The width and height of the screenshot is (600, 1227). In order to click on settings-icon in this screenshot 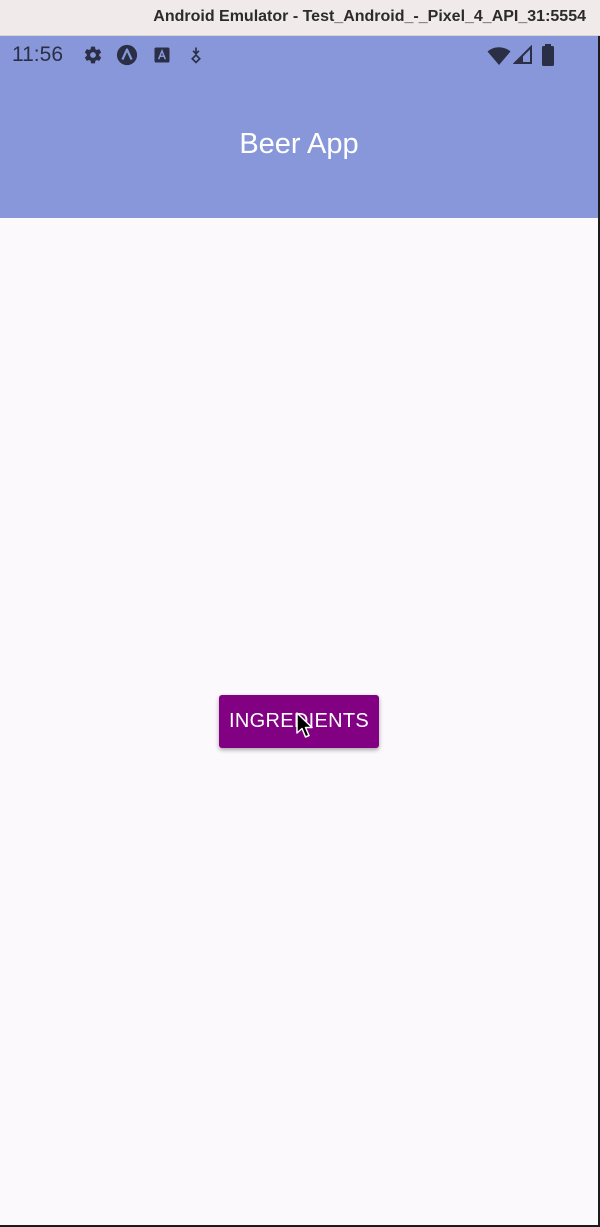, I will do `click(93, 55)`.